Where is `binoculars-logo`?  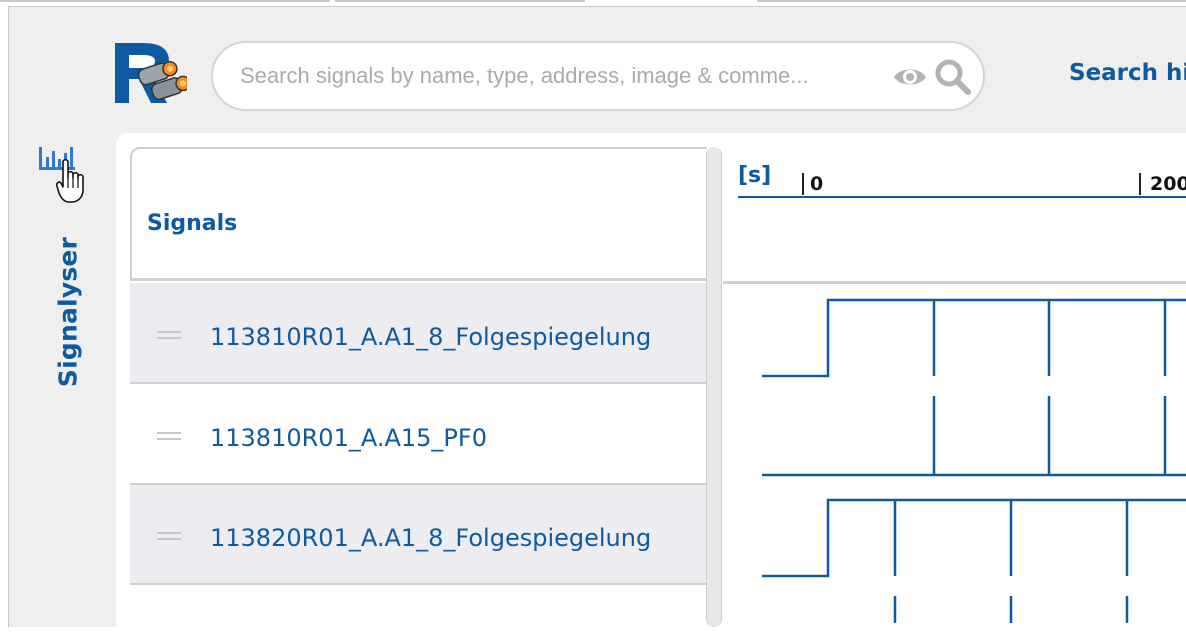 binoculars-logo is located at coordinates (151, 73).